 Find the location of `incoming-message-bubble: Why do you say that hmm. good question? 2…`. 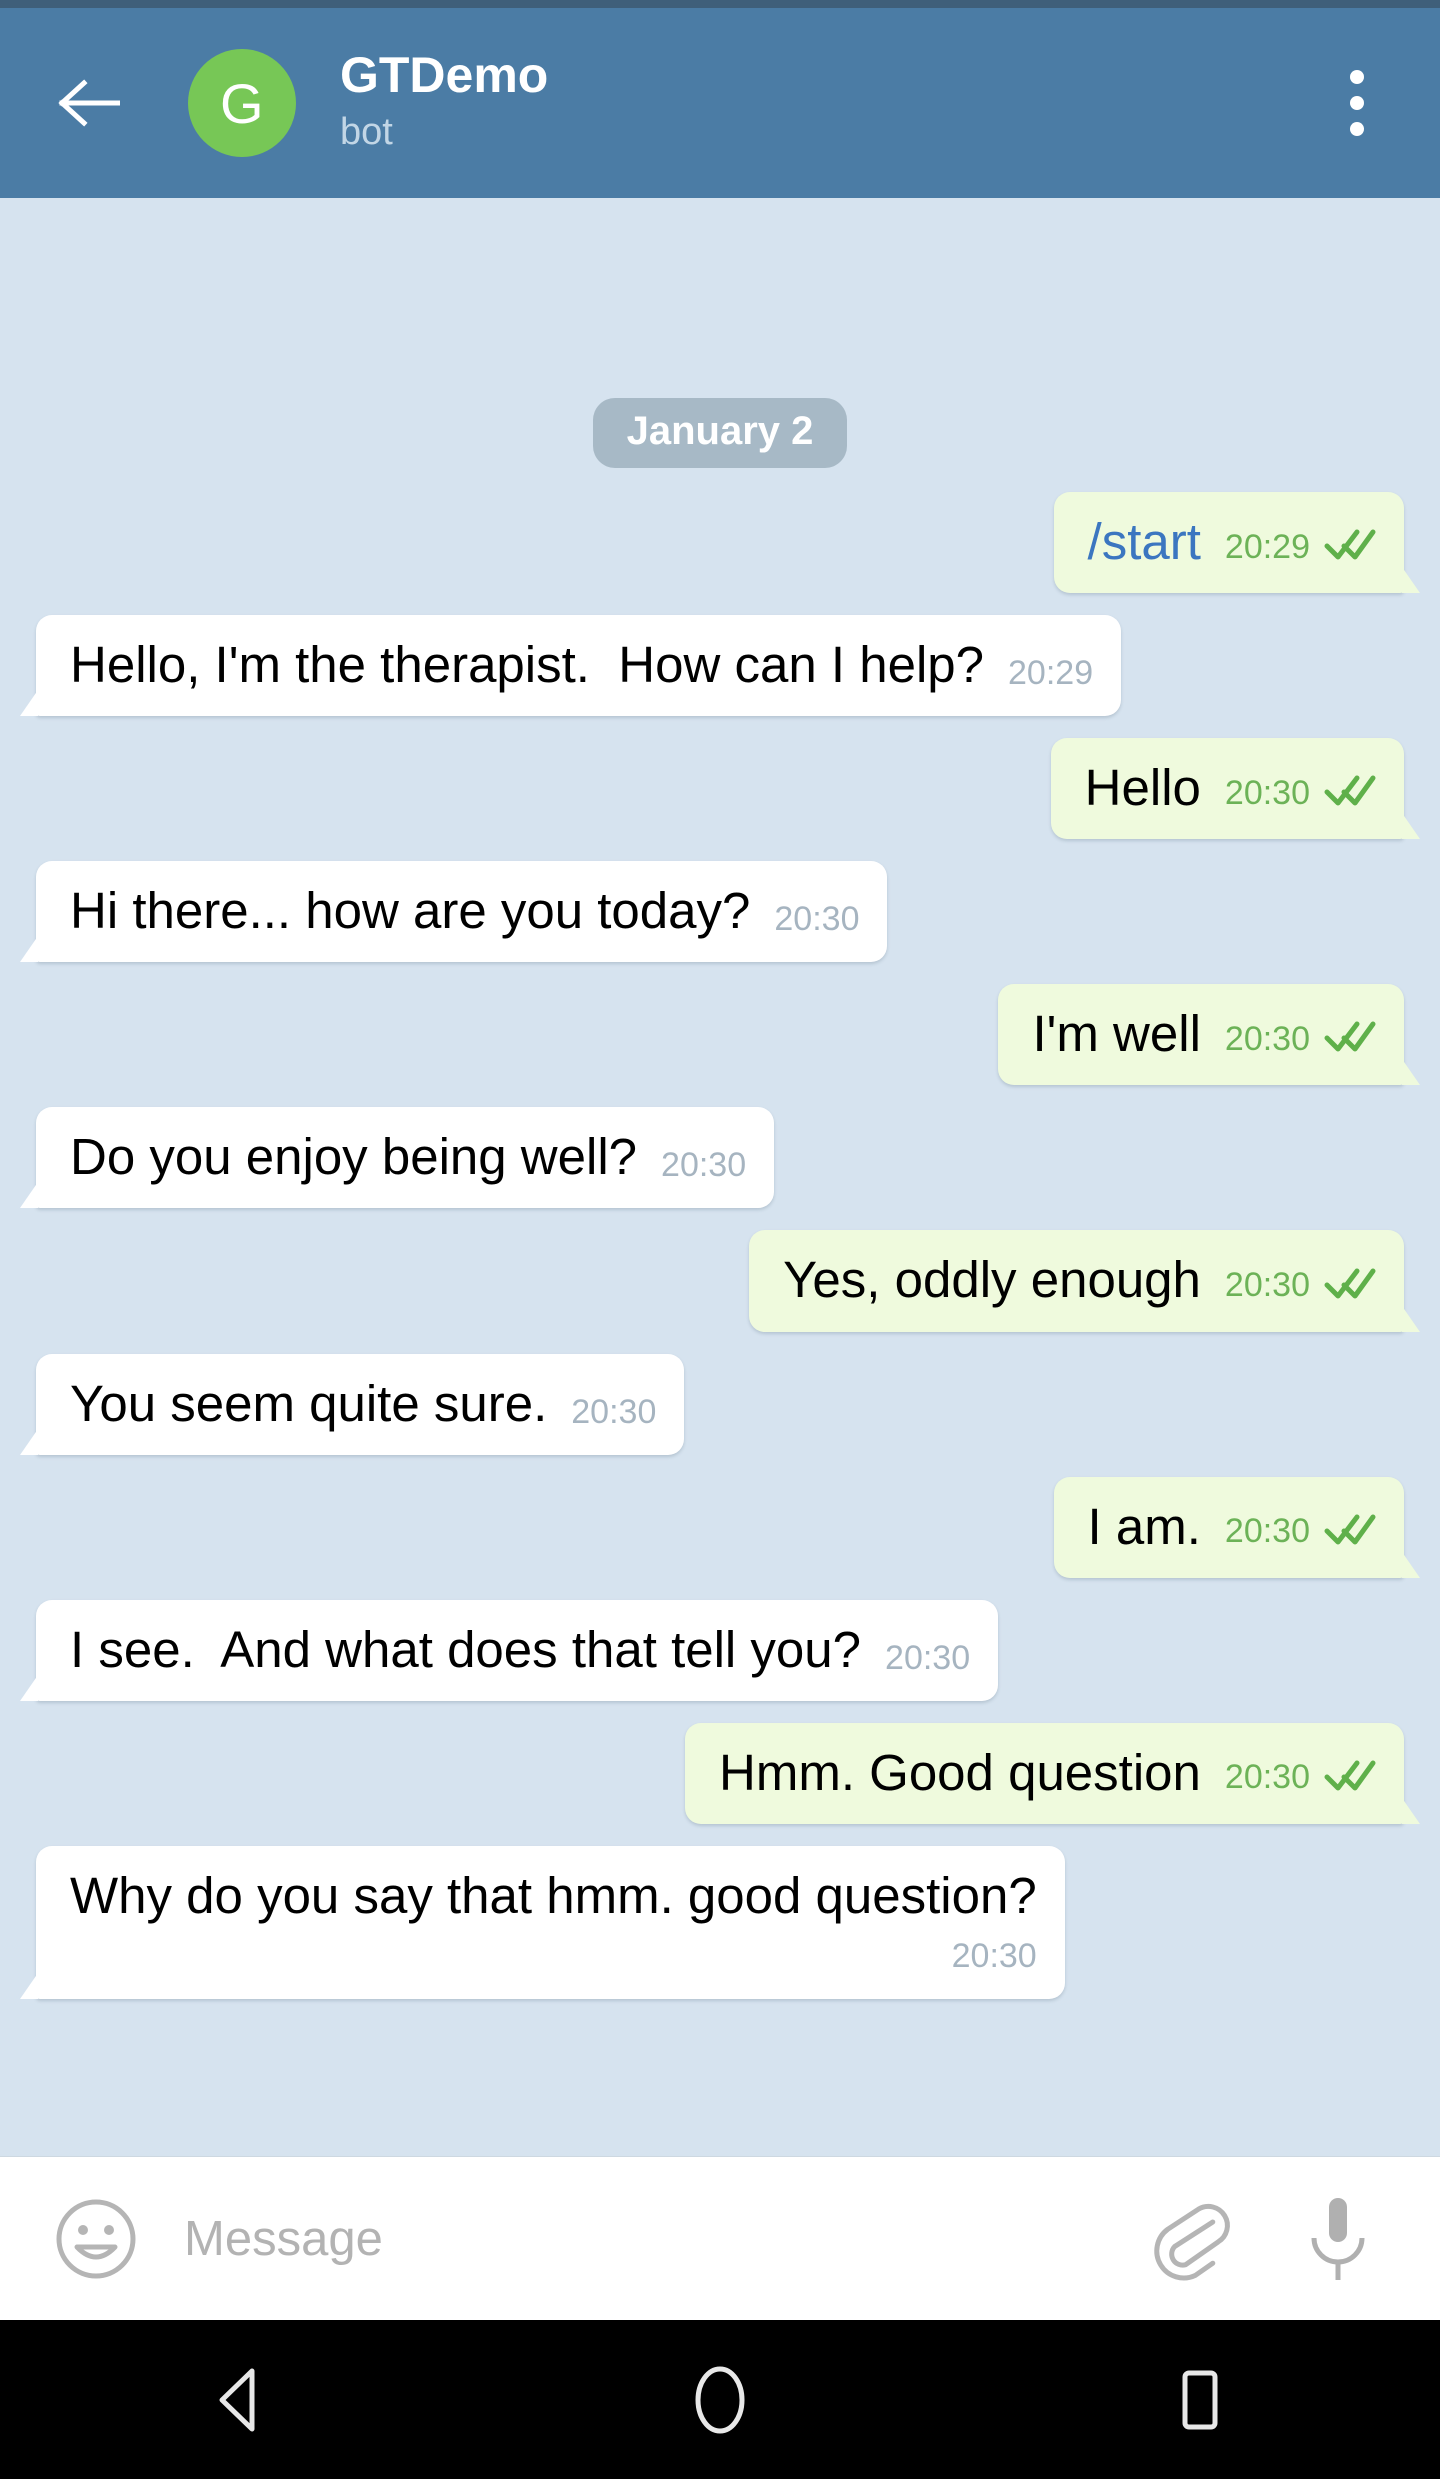

incoming-message-bubble: Why do you say that hmm. good question? 2… is located at coordinates (542, 1922).